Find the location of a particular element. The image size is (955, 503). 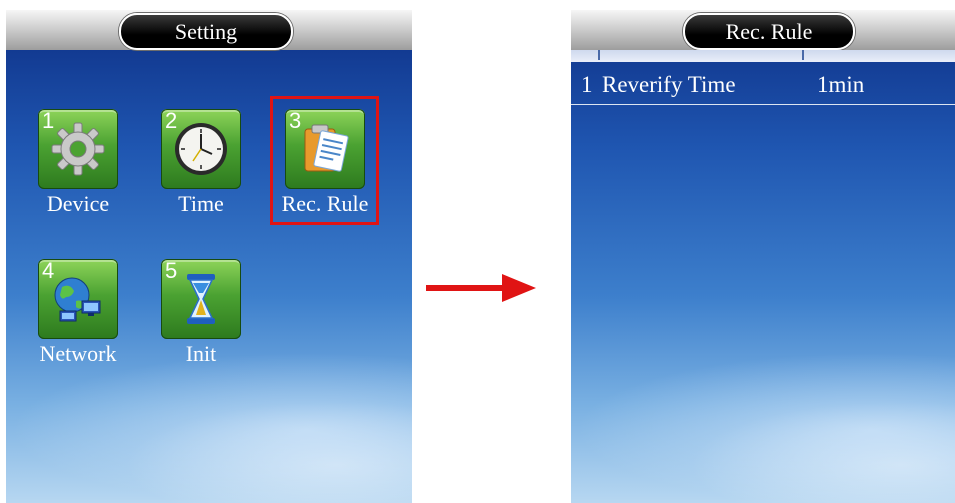

item-label: Init is located at coordinates (201, 353).